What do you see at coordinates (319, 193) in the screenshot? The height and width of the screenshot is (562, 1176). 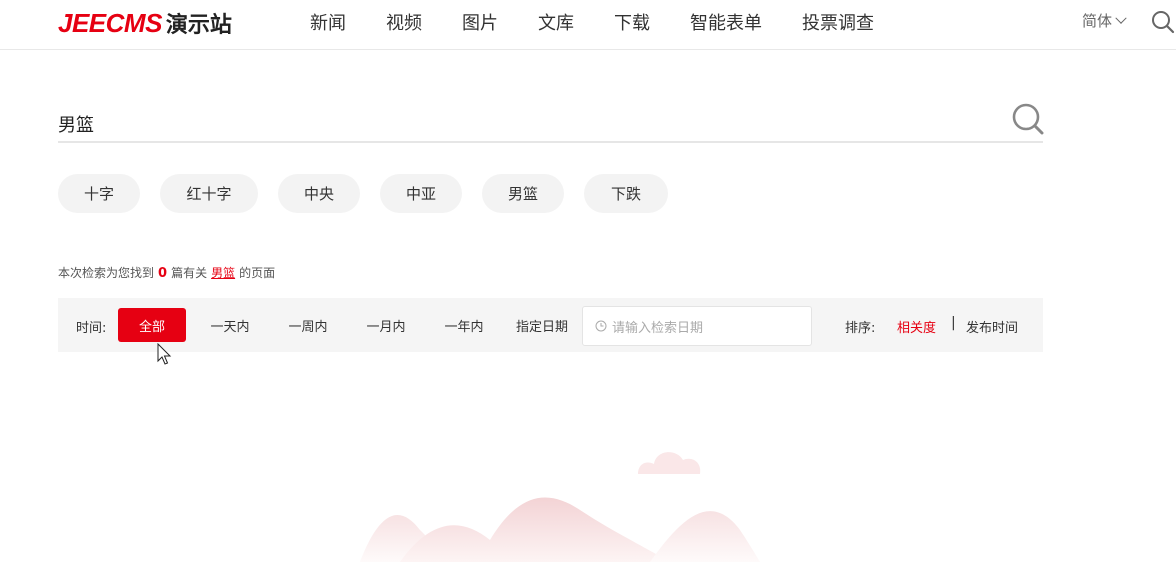 I see `tag-item: 中央` at bounding box center [319, 193].